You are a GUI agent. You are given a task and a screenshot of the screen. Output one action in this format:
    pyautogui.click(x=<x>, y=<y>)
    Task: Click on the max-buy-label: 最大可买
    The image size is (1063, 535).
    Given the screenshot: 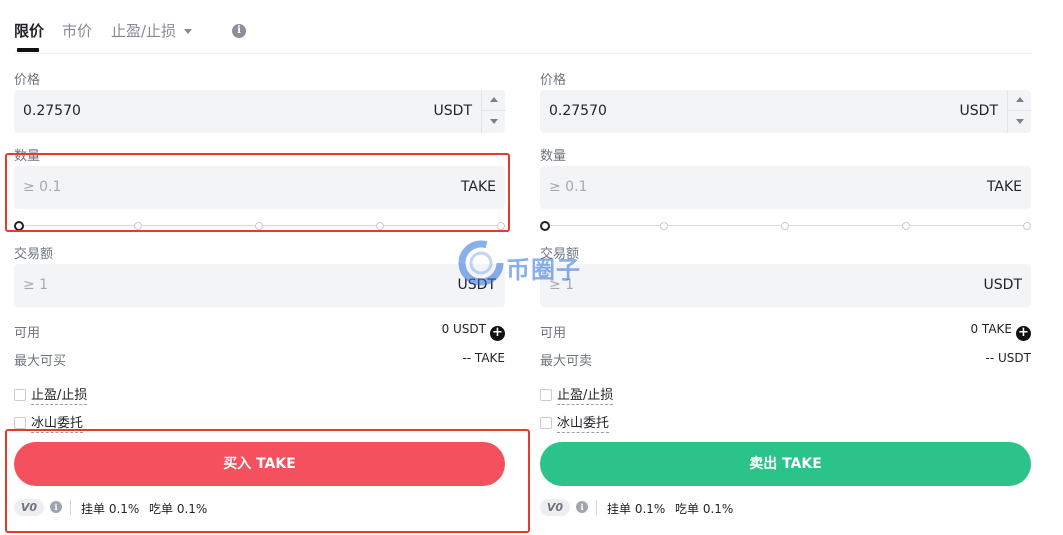 What is the action you would take?
    pyautogui.click(x=40, y=361)
    